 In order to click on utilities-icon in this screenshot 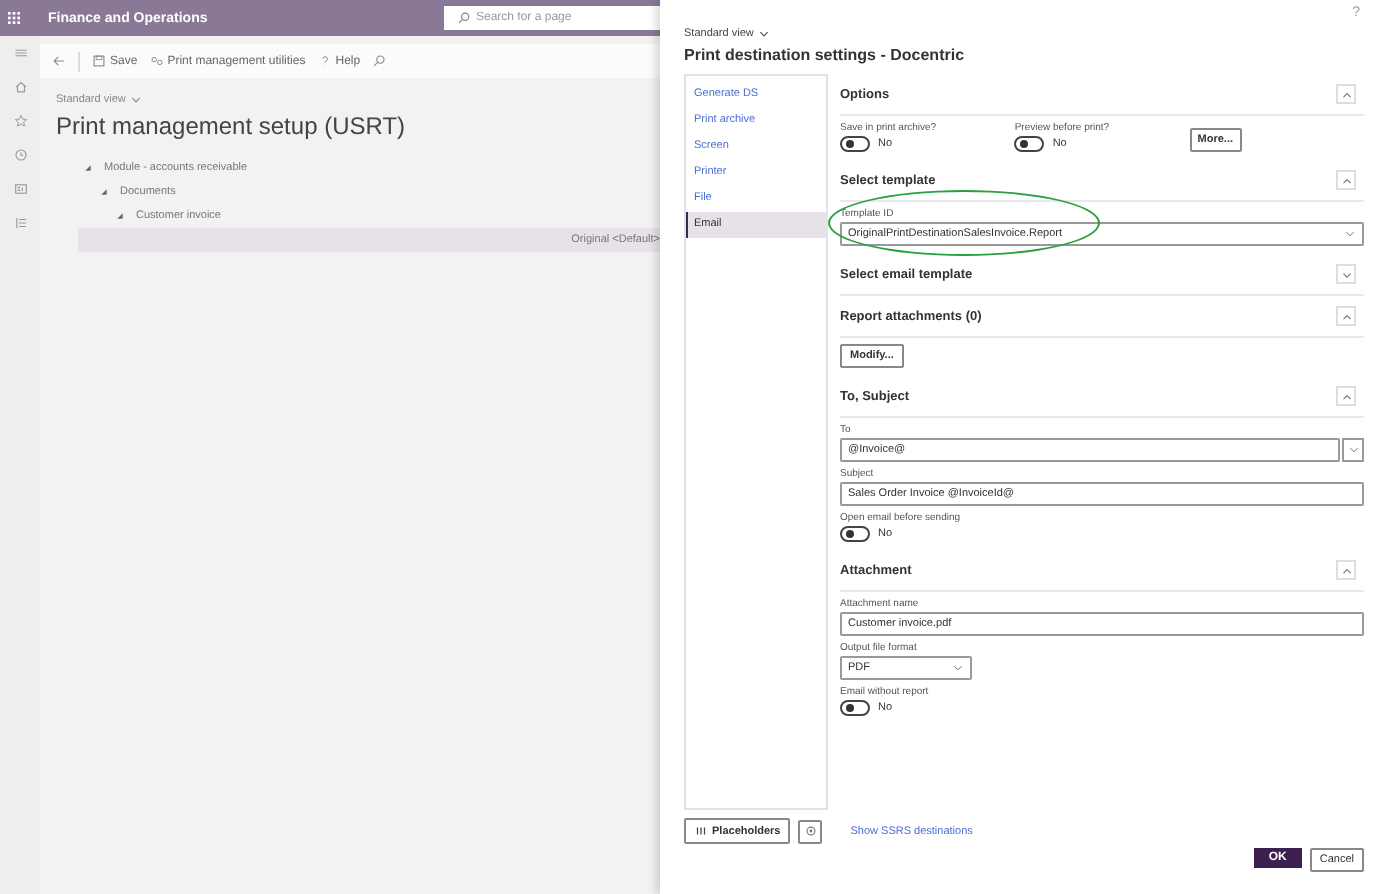, I will do `click(156, 61)`.